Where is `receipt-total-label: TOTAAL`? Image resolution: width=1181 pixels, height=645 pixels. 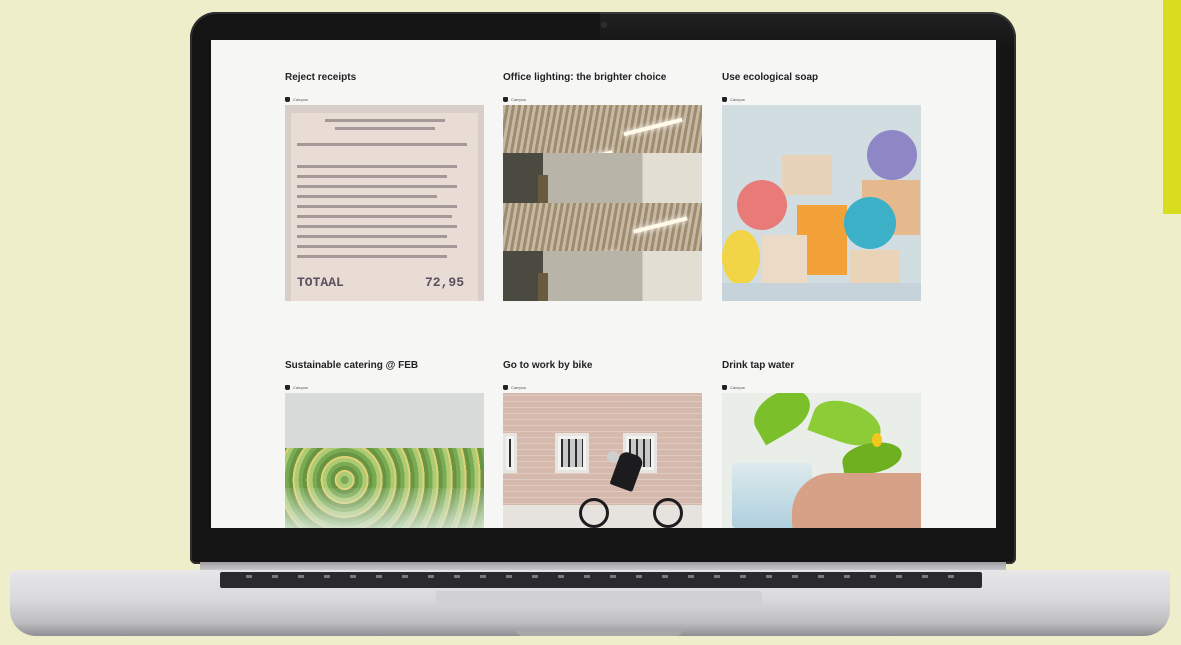
receipt-total-label: TOTAAL is located at coordinates (320, 282).